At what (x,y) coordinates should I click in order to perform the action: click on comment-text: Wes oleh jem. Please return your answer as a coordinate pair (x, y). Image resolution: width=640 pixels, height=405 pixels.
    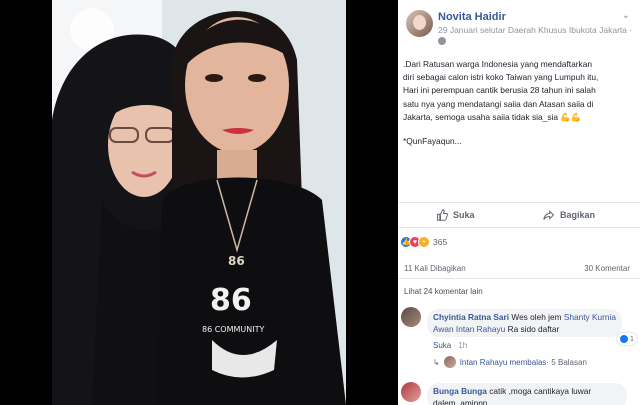
    Looking at the image, I should click on (536, 317).